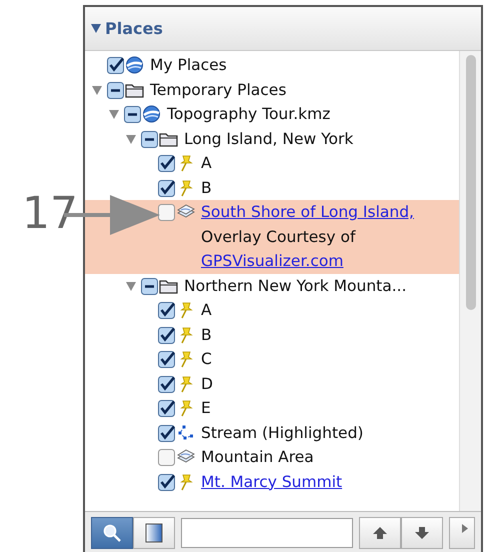 This screenshot has width=497, height=552. Describe the element at coordinates (218, 90) in the screenshot. I see `item-label: Temporary Places` at that location.